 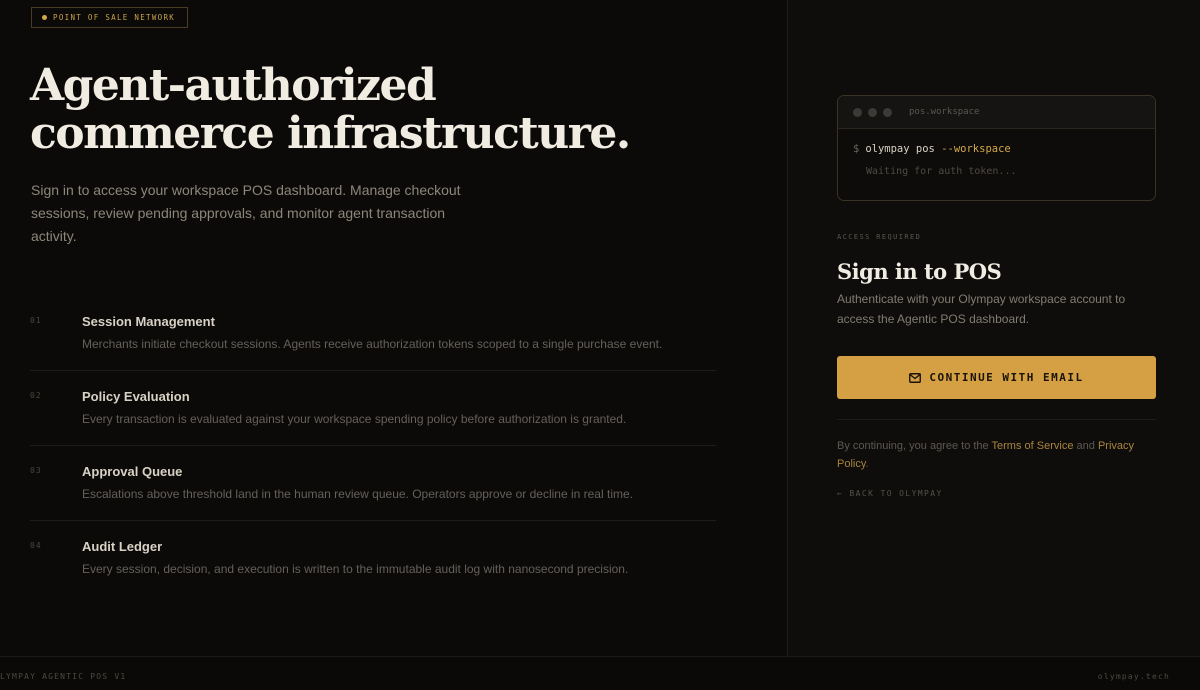 I want to click on feature-title: Policy Evaluation, so click(x=136, y=396).